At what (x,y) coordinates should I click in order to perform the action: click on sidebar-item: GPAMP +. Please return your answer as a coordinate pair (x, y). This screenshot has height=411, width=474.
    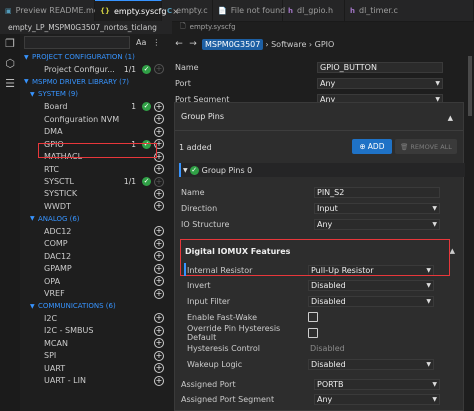
    Looking at the image, I should click on (95, 269).